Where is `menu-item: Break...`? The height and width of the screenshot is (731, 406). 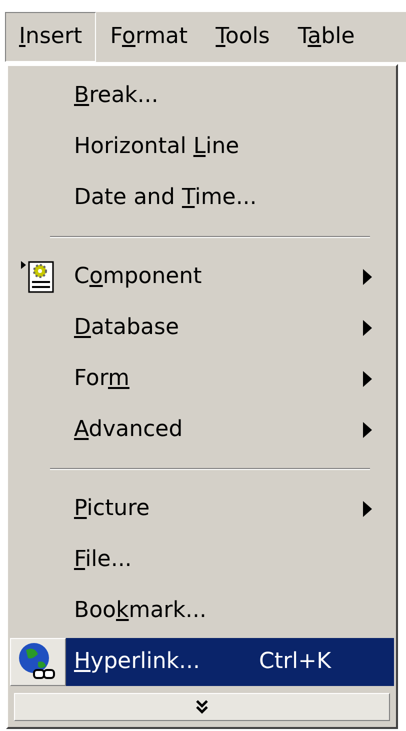 menu-item: Break... is located at coordinates (230, 96).